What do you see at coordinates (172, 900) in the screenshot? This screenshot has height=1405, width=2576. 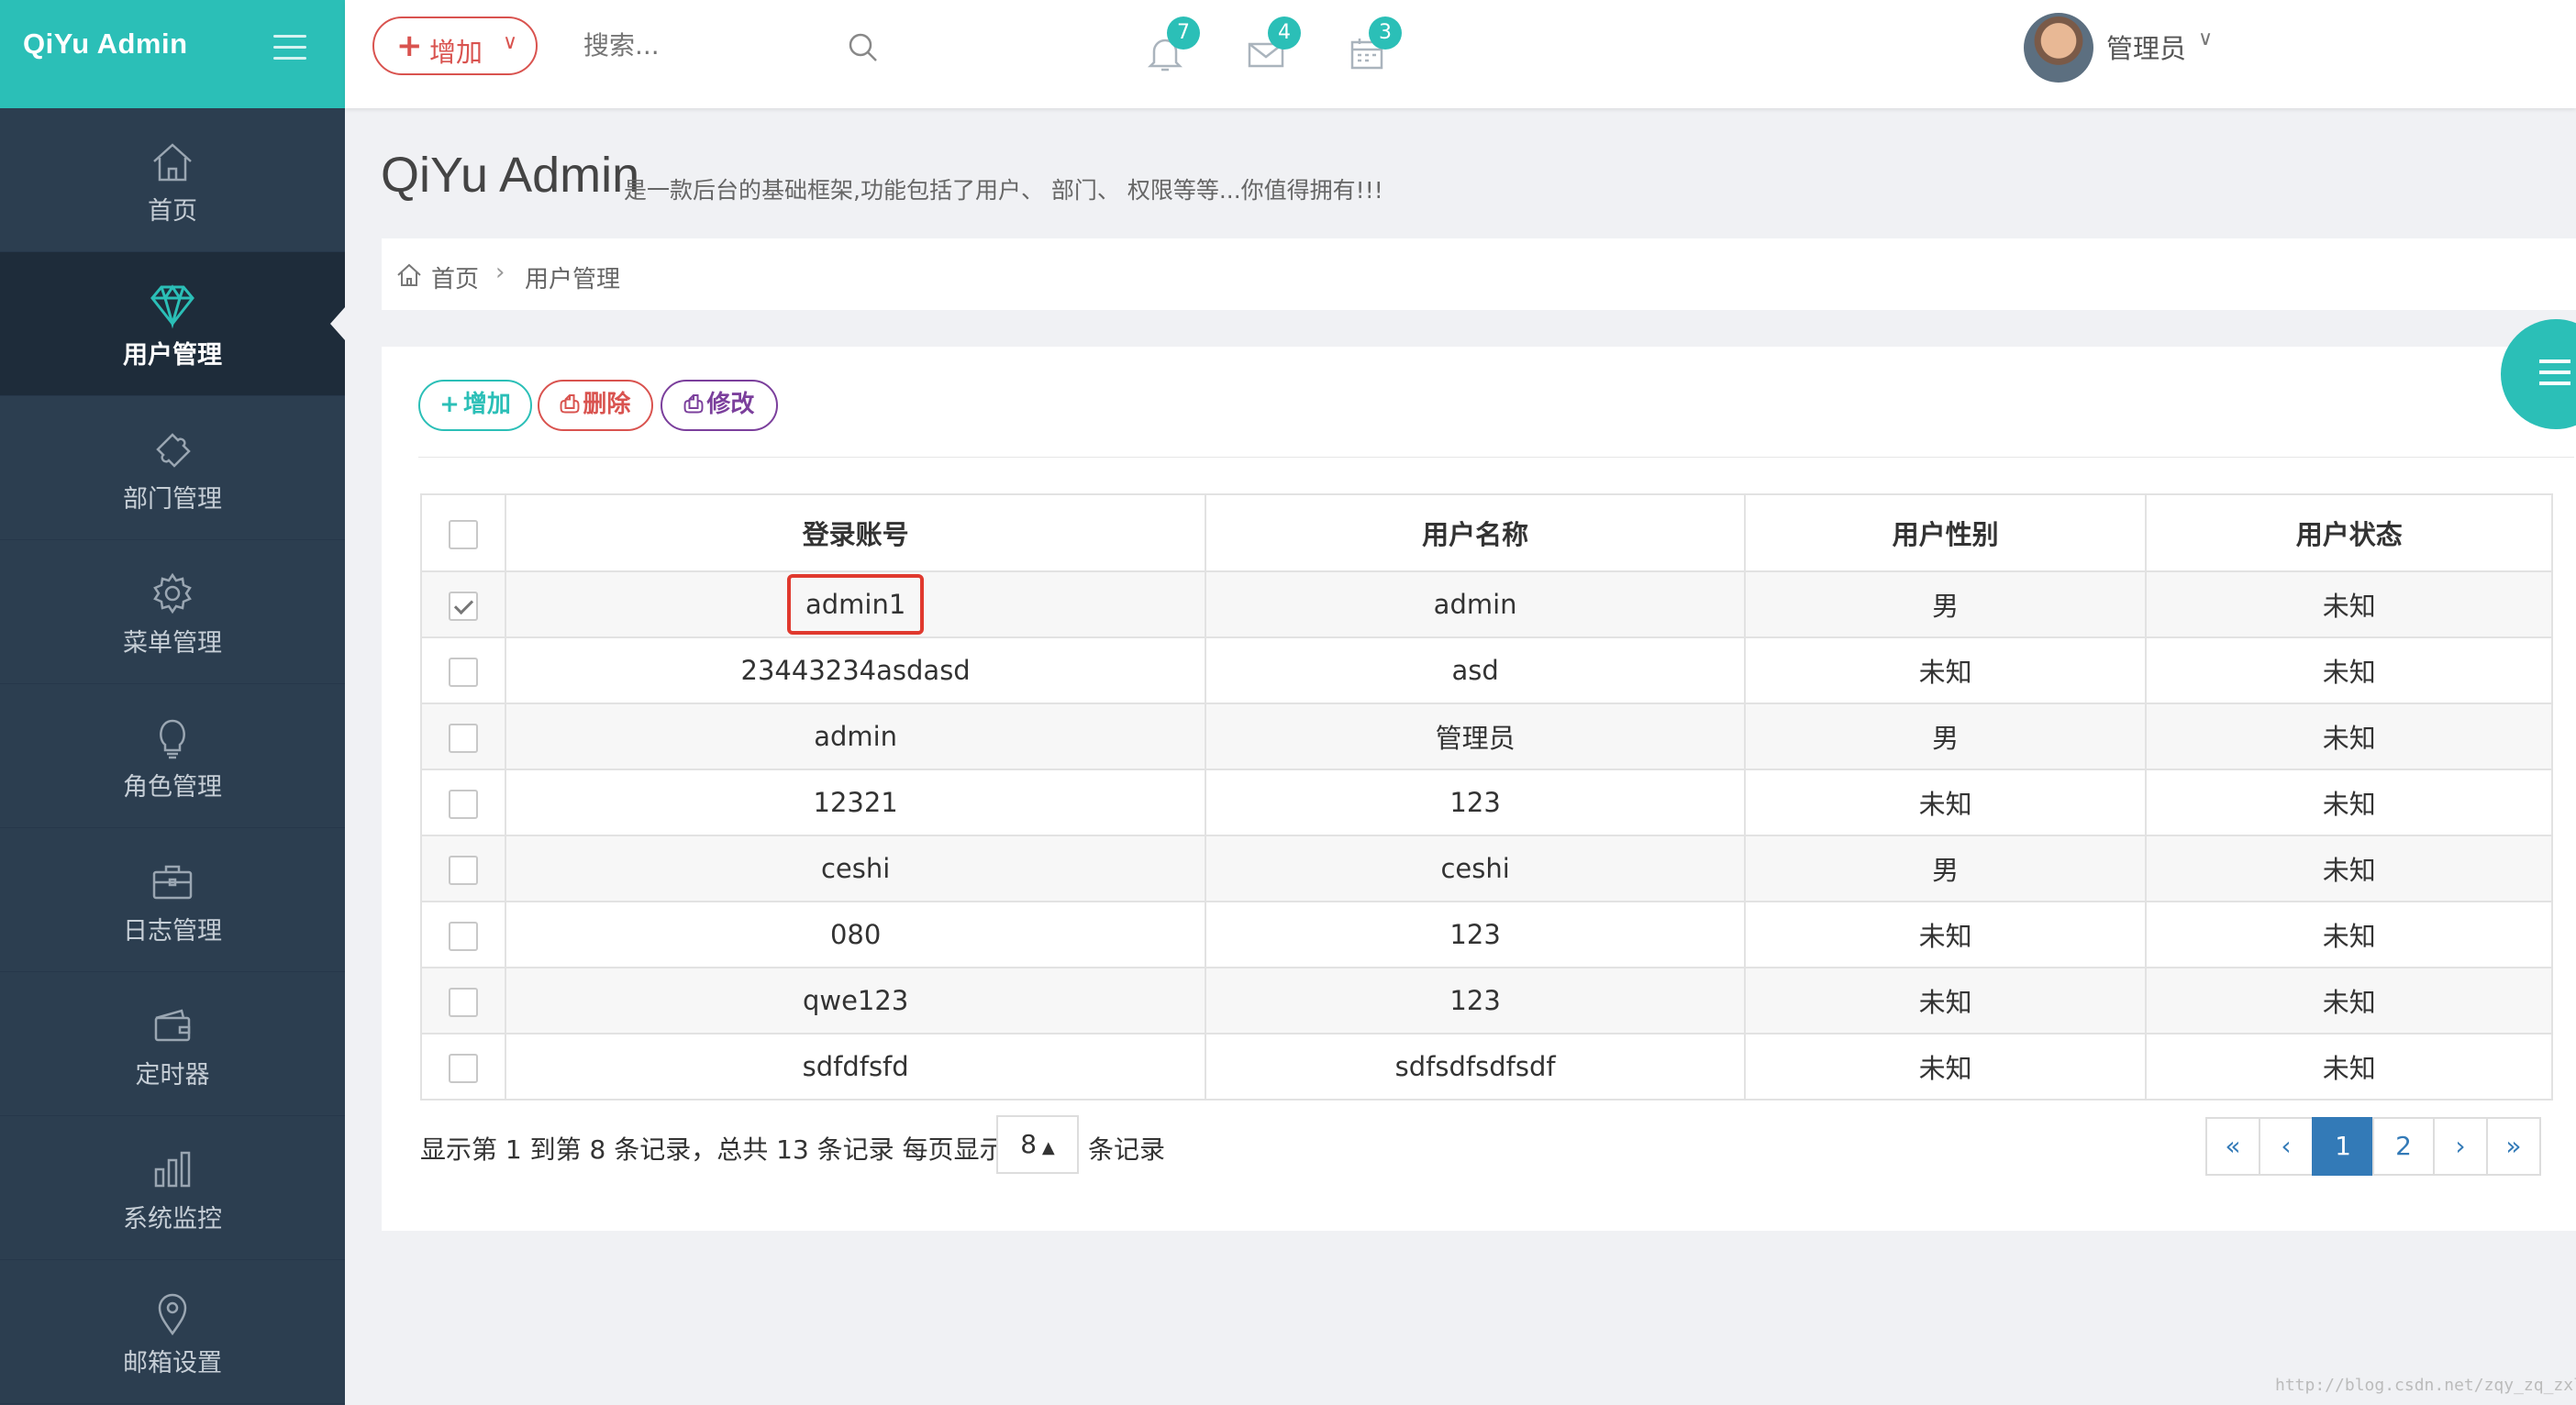 I see `sidebar-item-logs: 日志管理` at bounding box center [172, 900].